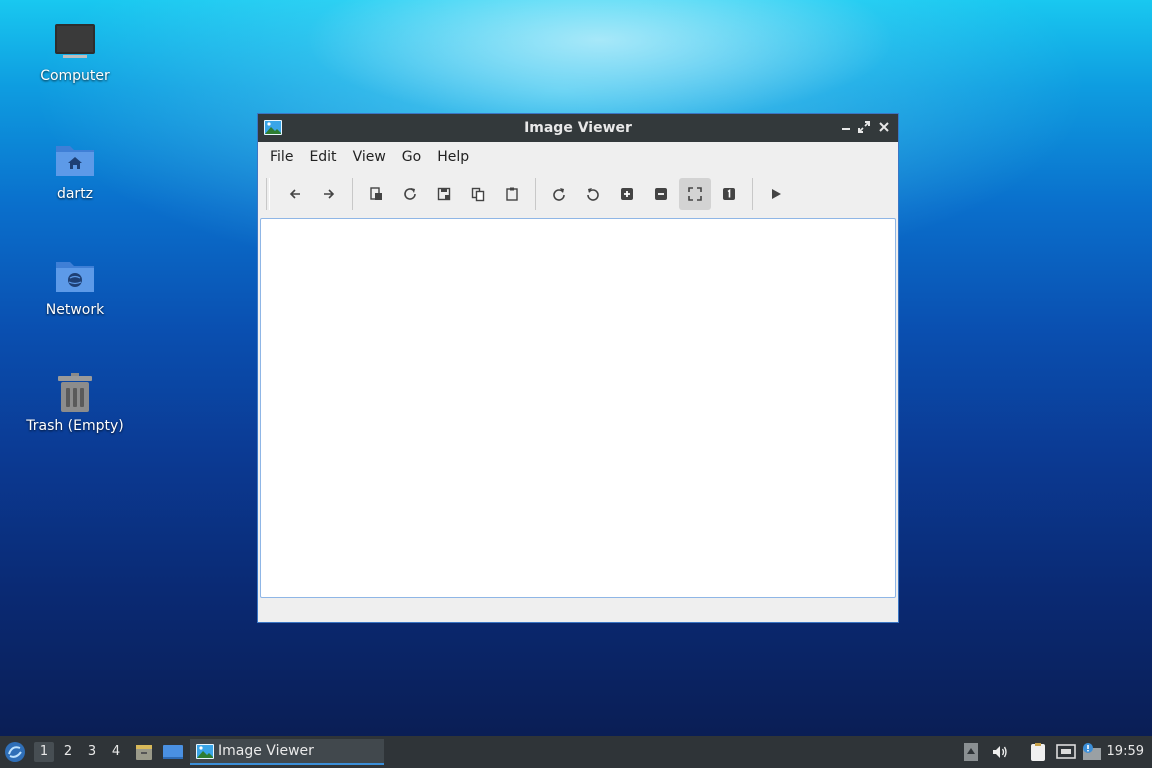 Image resolution: width=1152 pixels, height=768 pixels. What do you see at coordinates (884, 127) in the screenshot?
I see `close-icon` at bounding box center [884, 127].